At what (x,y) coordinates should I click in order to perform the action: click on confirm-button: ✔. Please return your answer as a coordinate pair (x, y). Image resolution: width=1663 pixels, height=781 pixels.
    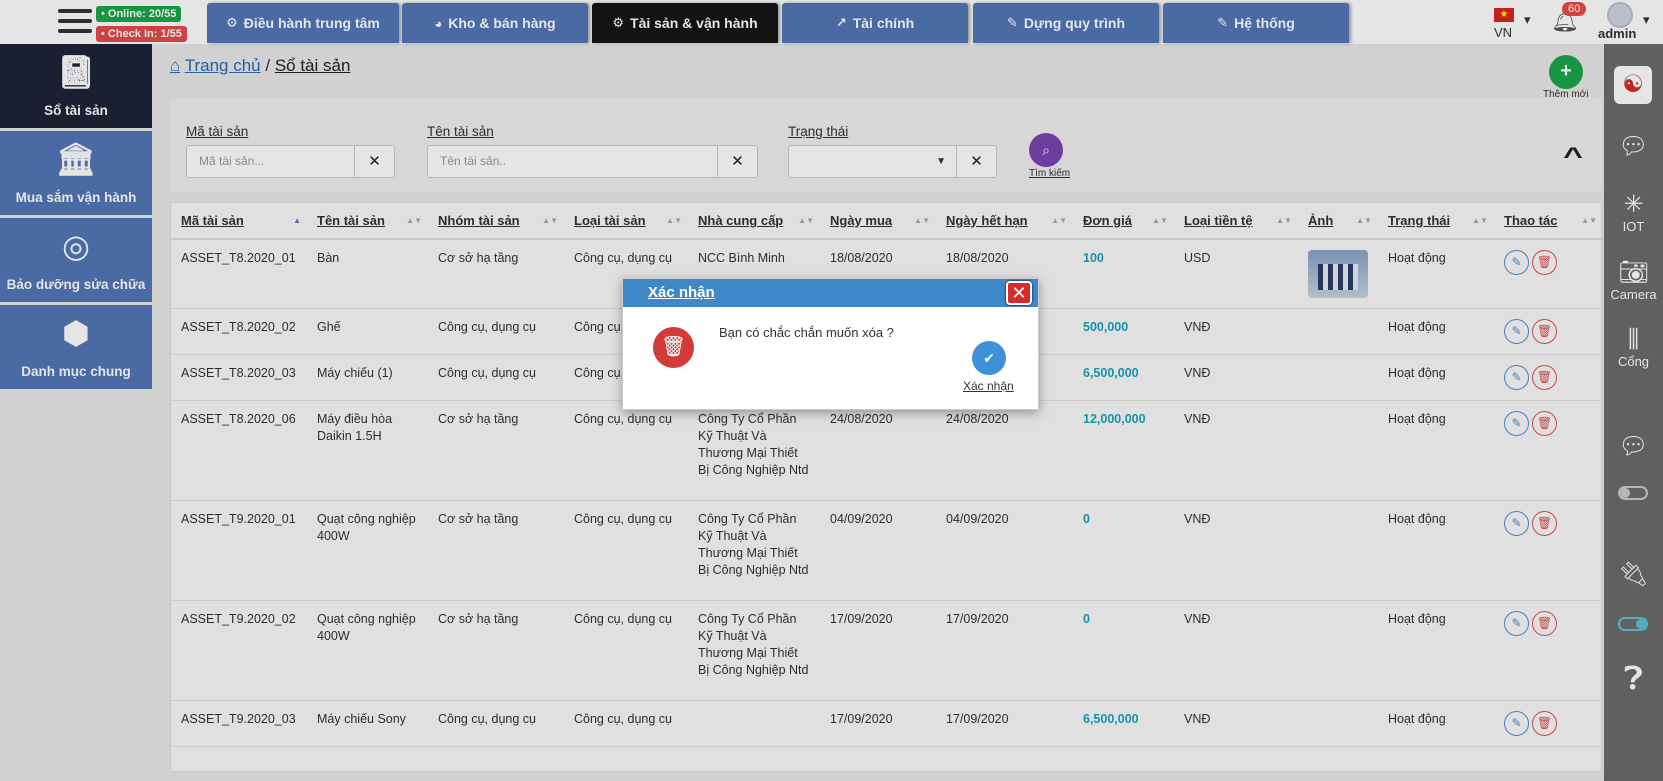
    Looking at the image, I should click on (989, 358).